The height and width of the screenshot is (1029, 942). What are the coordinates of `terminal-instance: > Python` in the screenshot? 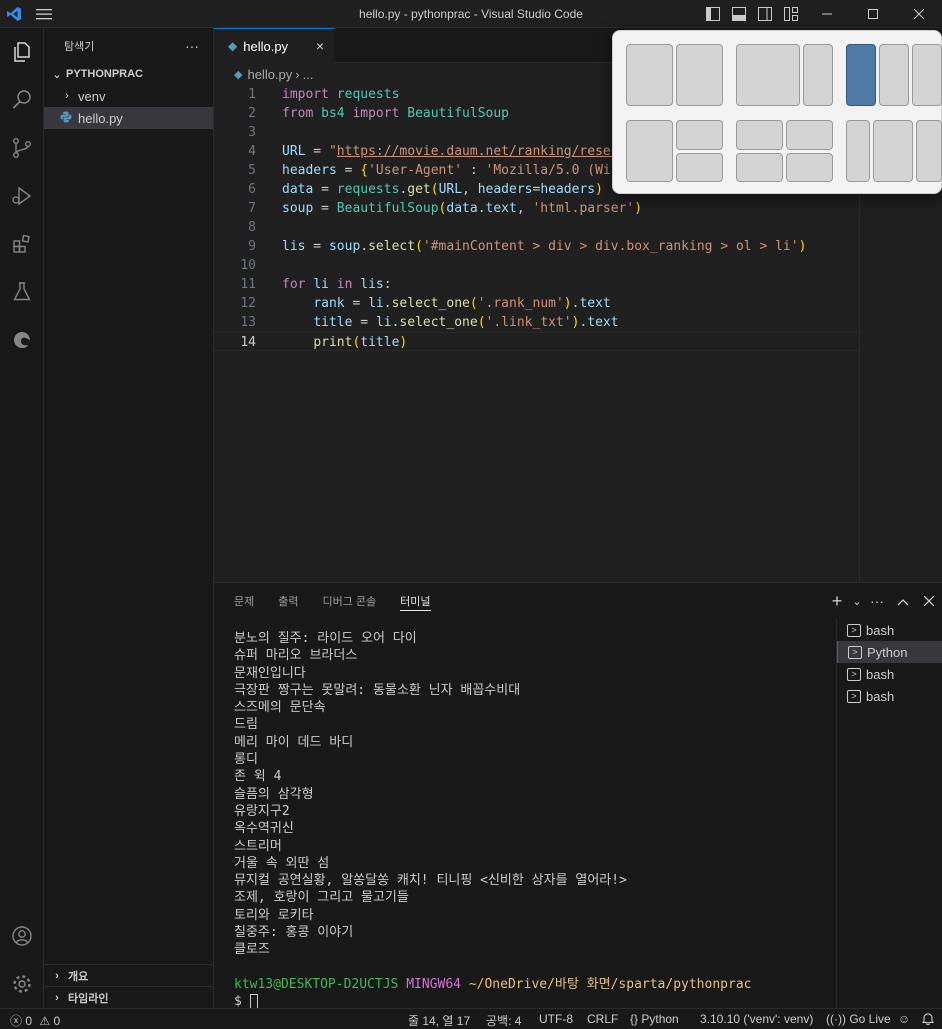 It's located at (889, 652).